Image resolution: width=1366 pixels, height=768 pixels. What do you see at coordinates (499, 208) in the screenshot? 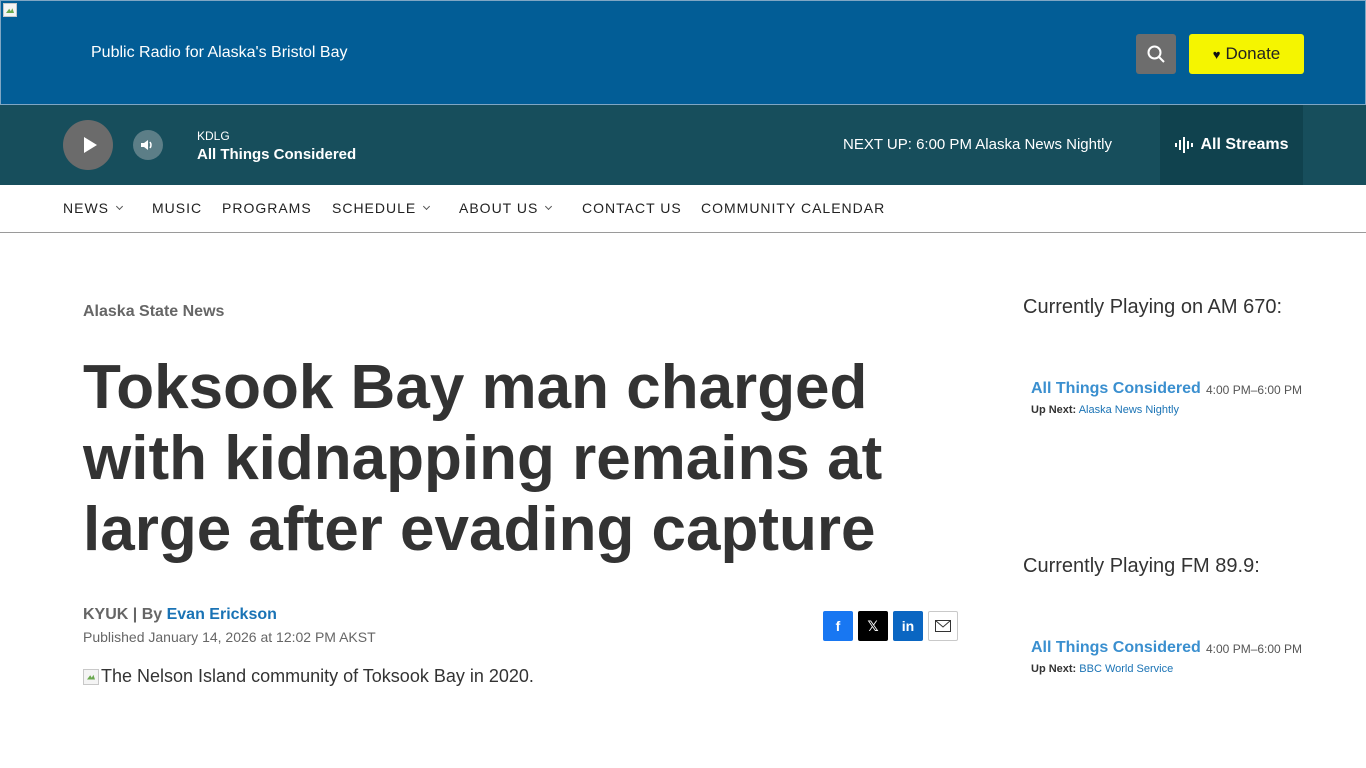
I see `nav-item-label: ABOUT US` at bounding box center [499, 208].